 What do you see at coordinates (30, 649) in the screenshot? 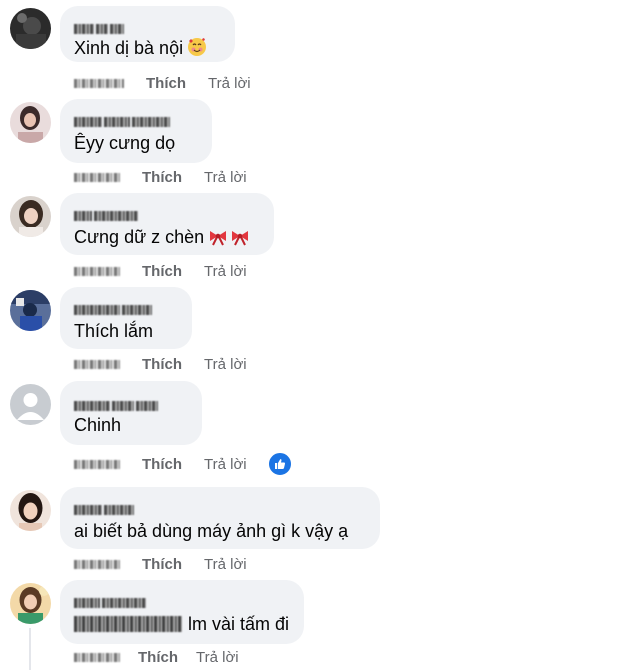
I see `thread-line` at bounding box center [30, 649].